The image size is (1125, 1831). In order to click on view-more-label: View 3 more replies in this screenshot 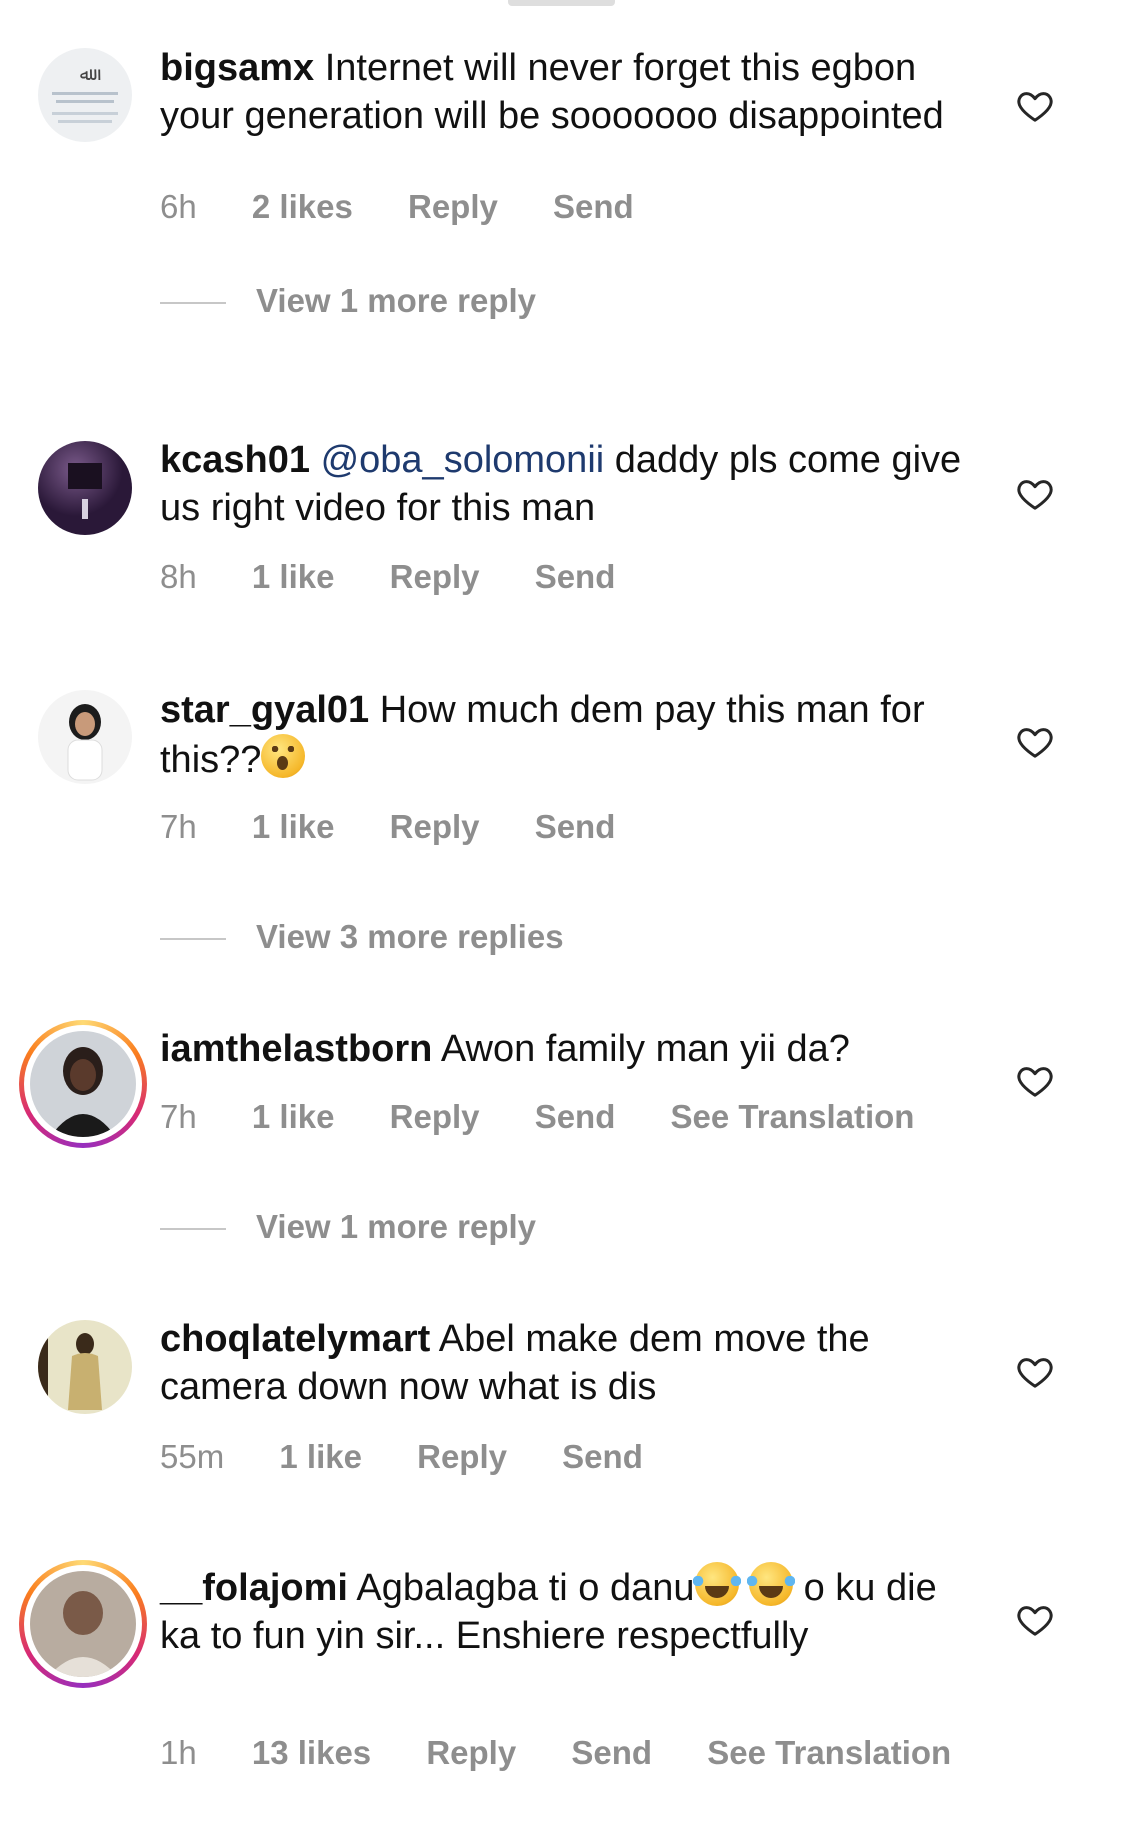, I will do `click(410, 936)`.